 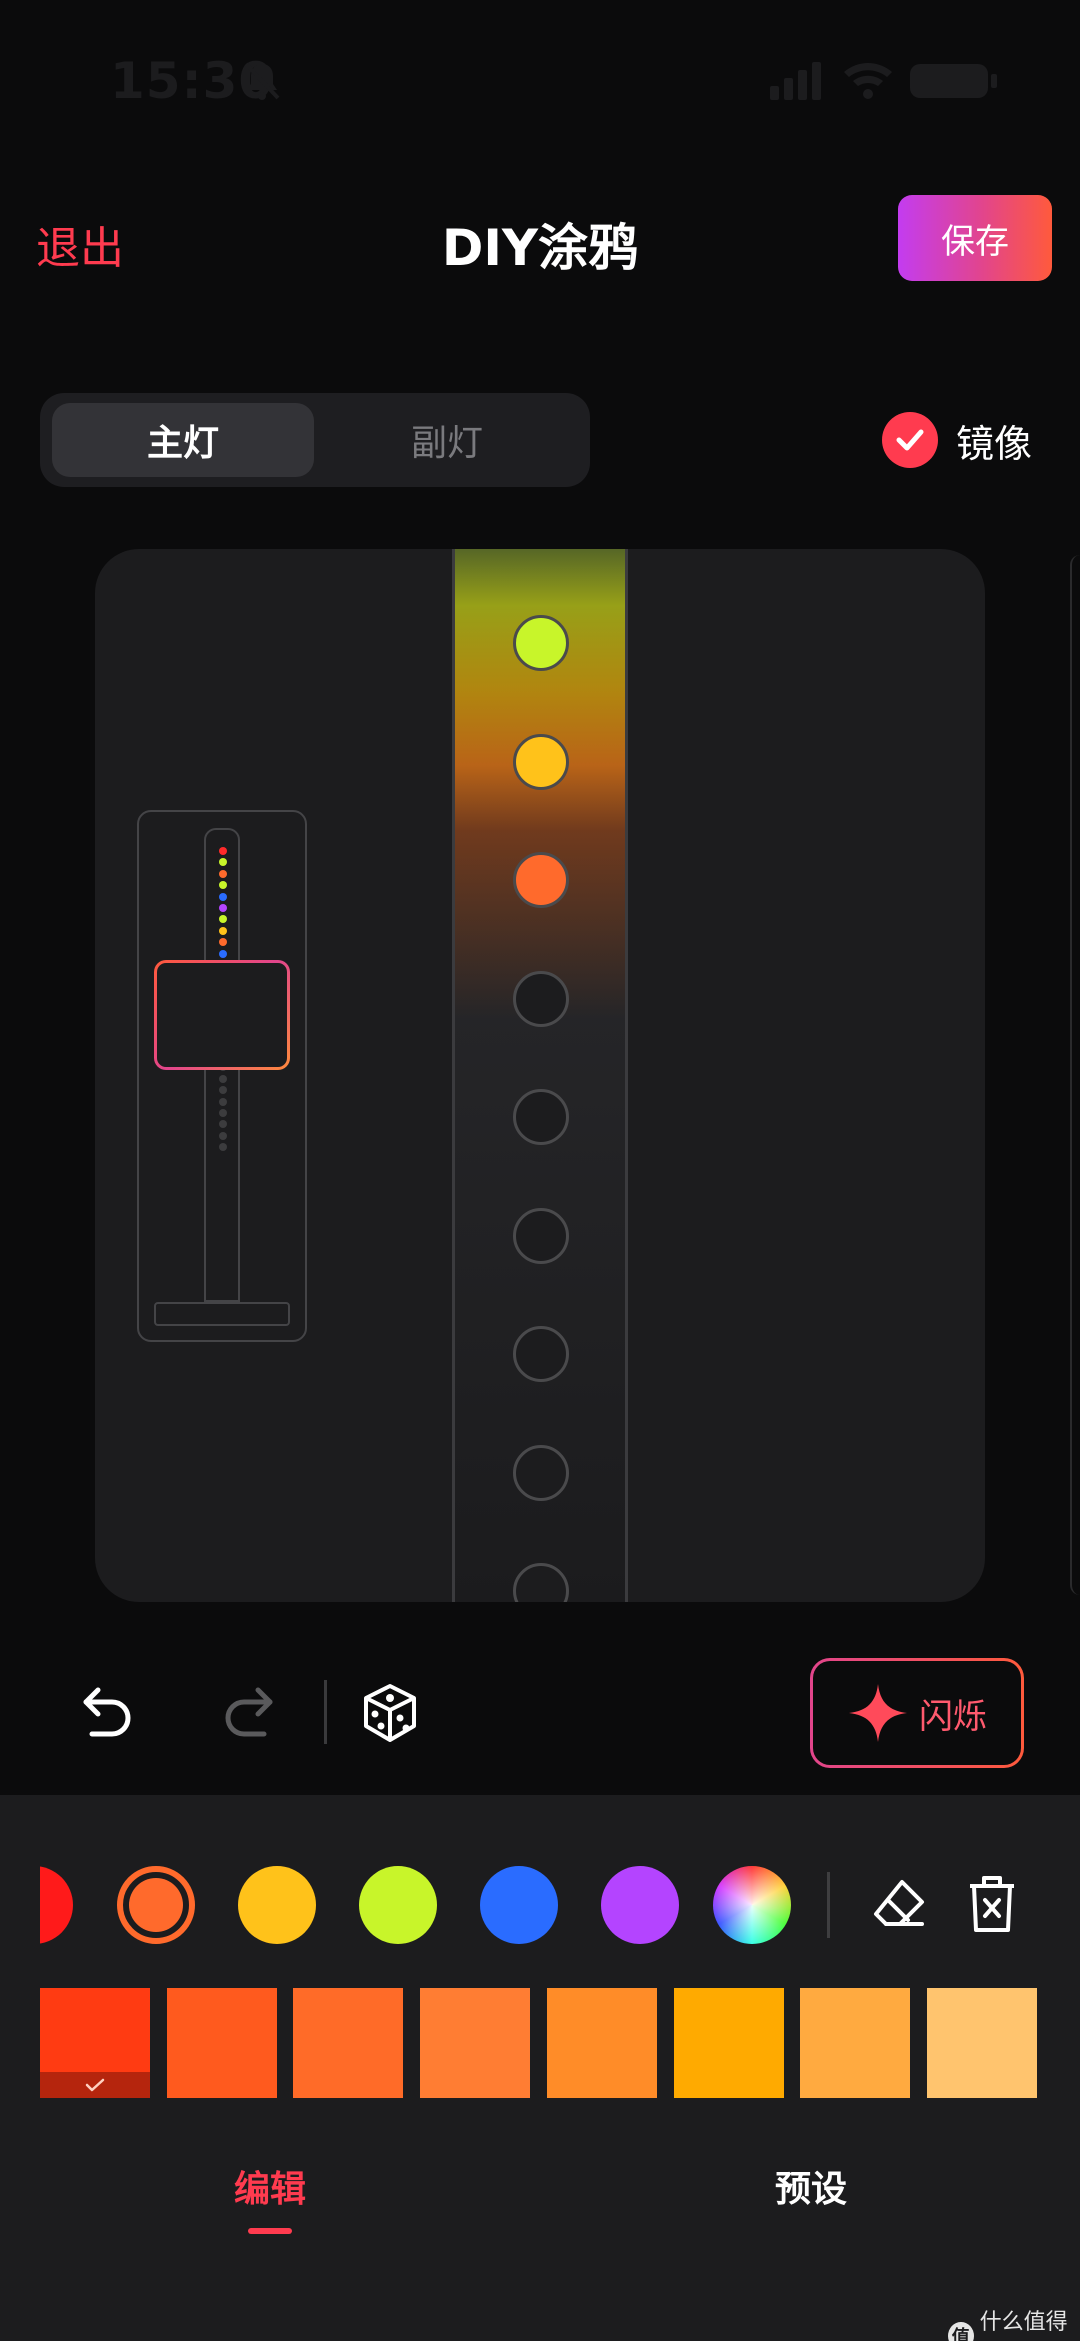 I want to click on toolbar-divider, so click(x=325, y=1712).